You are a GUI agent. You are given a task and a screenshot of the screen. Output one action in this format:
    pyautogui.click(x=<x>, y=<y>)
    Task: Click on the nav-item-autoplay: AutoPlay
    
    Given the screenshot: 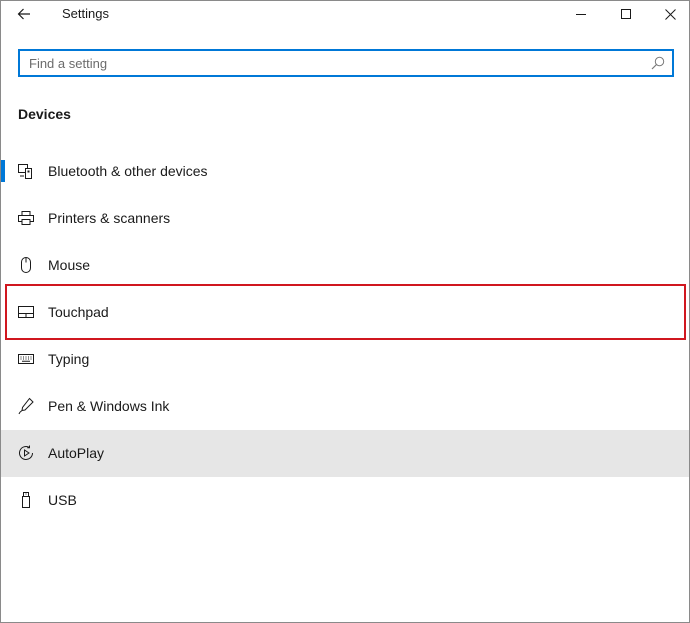 What is the action you would take?
    pyautogui.click(x=345, y=453)
    